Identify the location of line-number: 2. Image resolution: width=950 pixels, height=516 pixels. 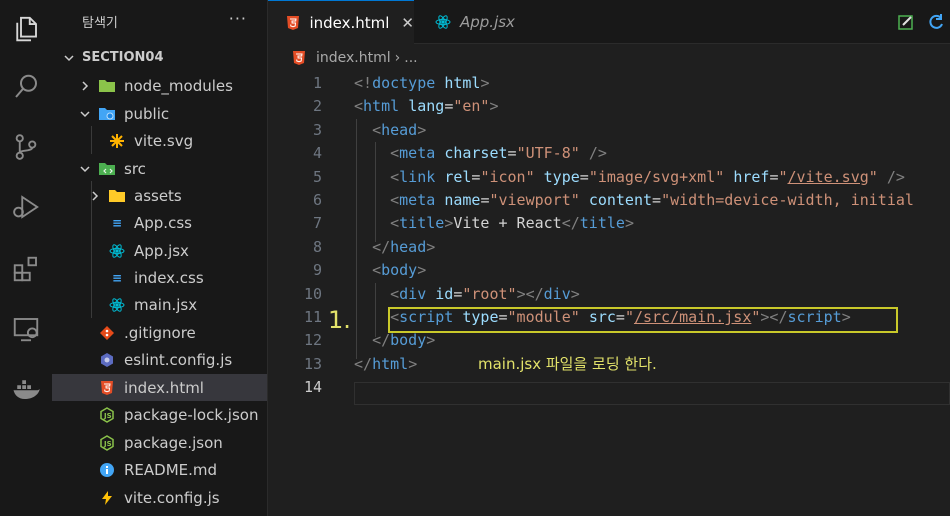
(317, 106).